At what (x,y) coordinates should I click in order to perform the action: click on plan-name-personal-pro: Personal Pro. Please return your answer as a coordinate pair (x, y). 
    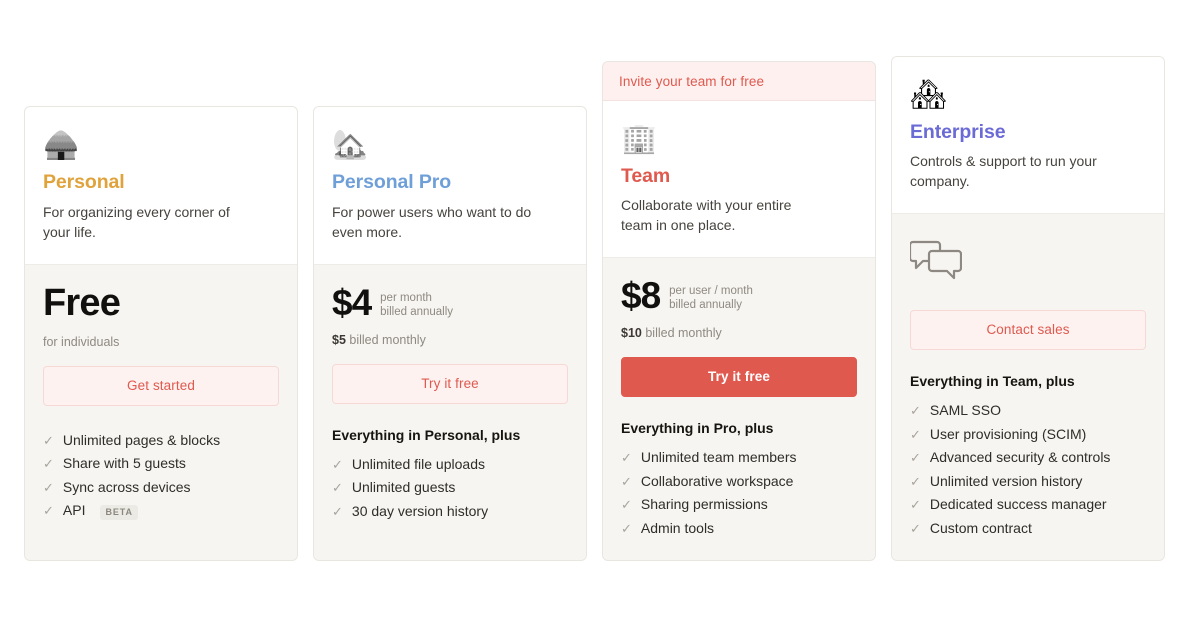
    Looking at the image, I should click on (392, 182).